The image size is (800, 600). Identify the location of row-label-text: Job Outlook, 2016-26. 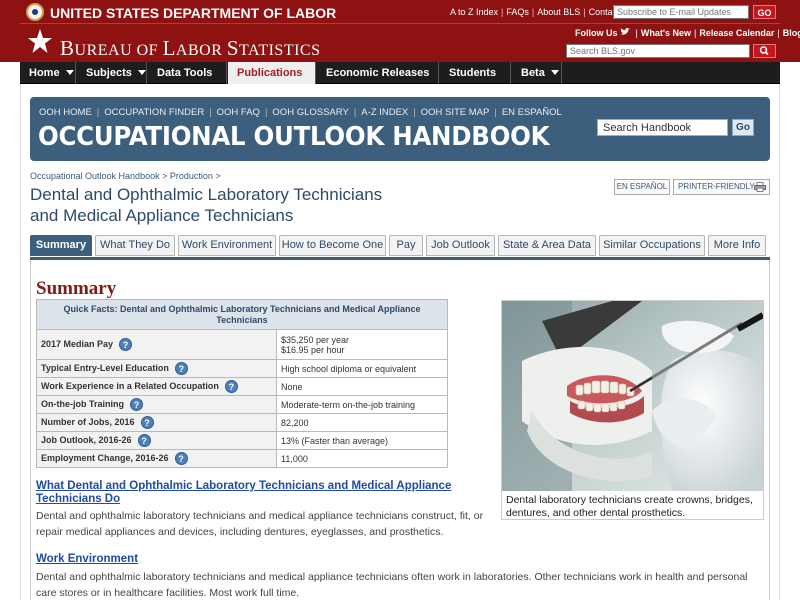
(86, 439).